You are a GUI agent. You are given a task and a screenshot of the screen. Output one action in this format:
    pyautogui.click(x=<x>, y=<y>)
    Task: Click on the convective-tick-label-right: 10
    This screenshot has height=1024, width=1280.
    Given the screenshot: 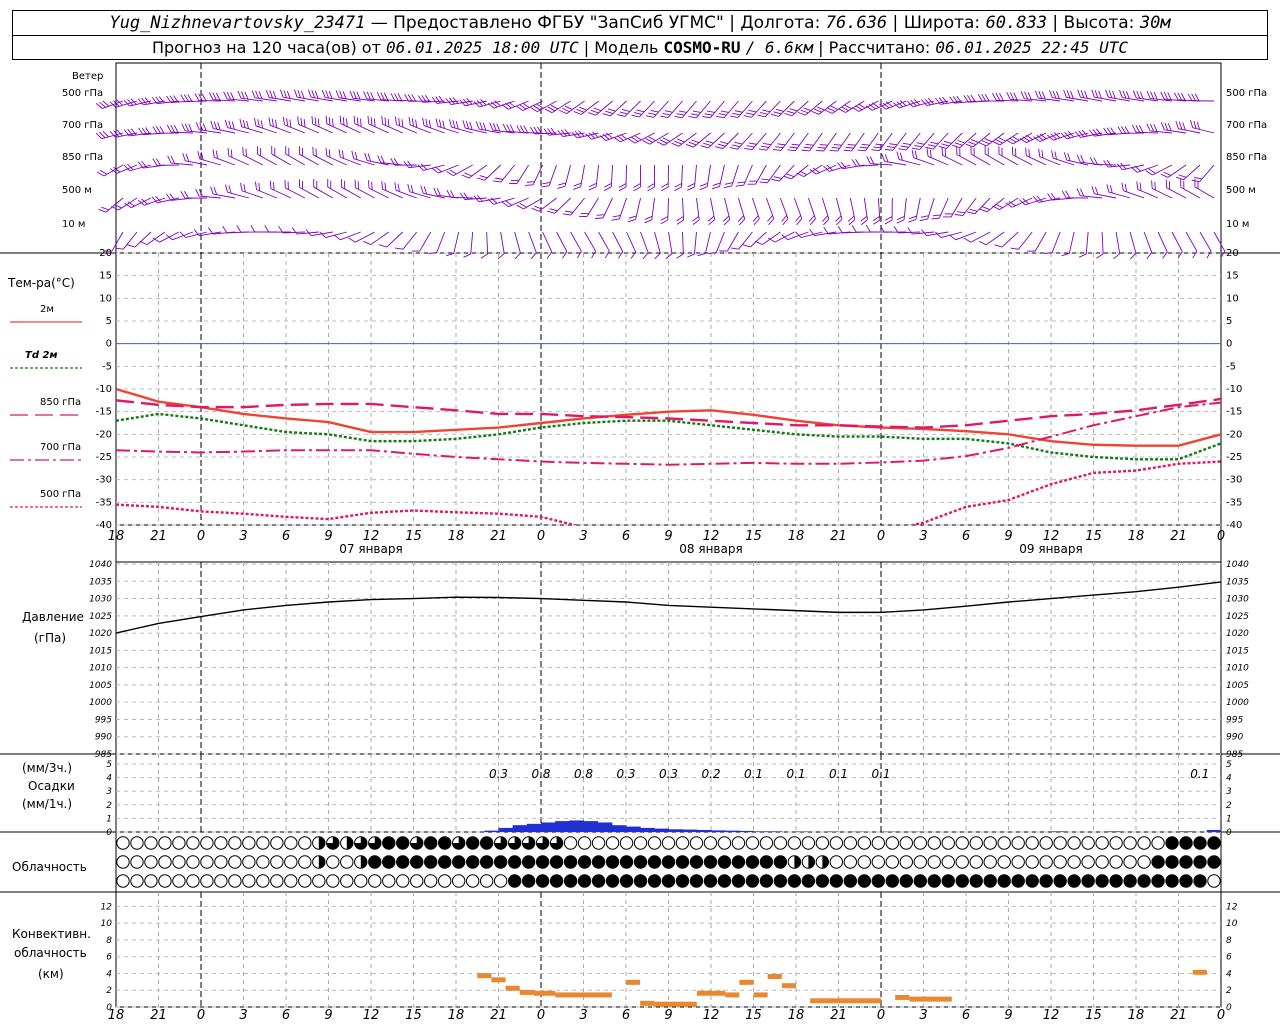 What is the action you would take?
    pyautogui.click(x=1232, y=924)
    